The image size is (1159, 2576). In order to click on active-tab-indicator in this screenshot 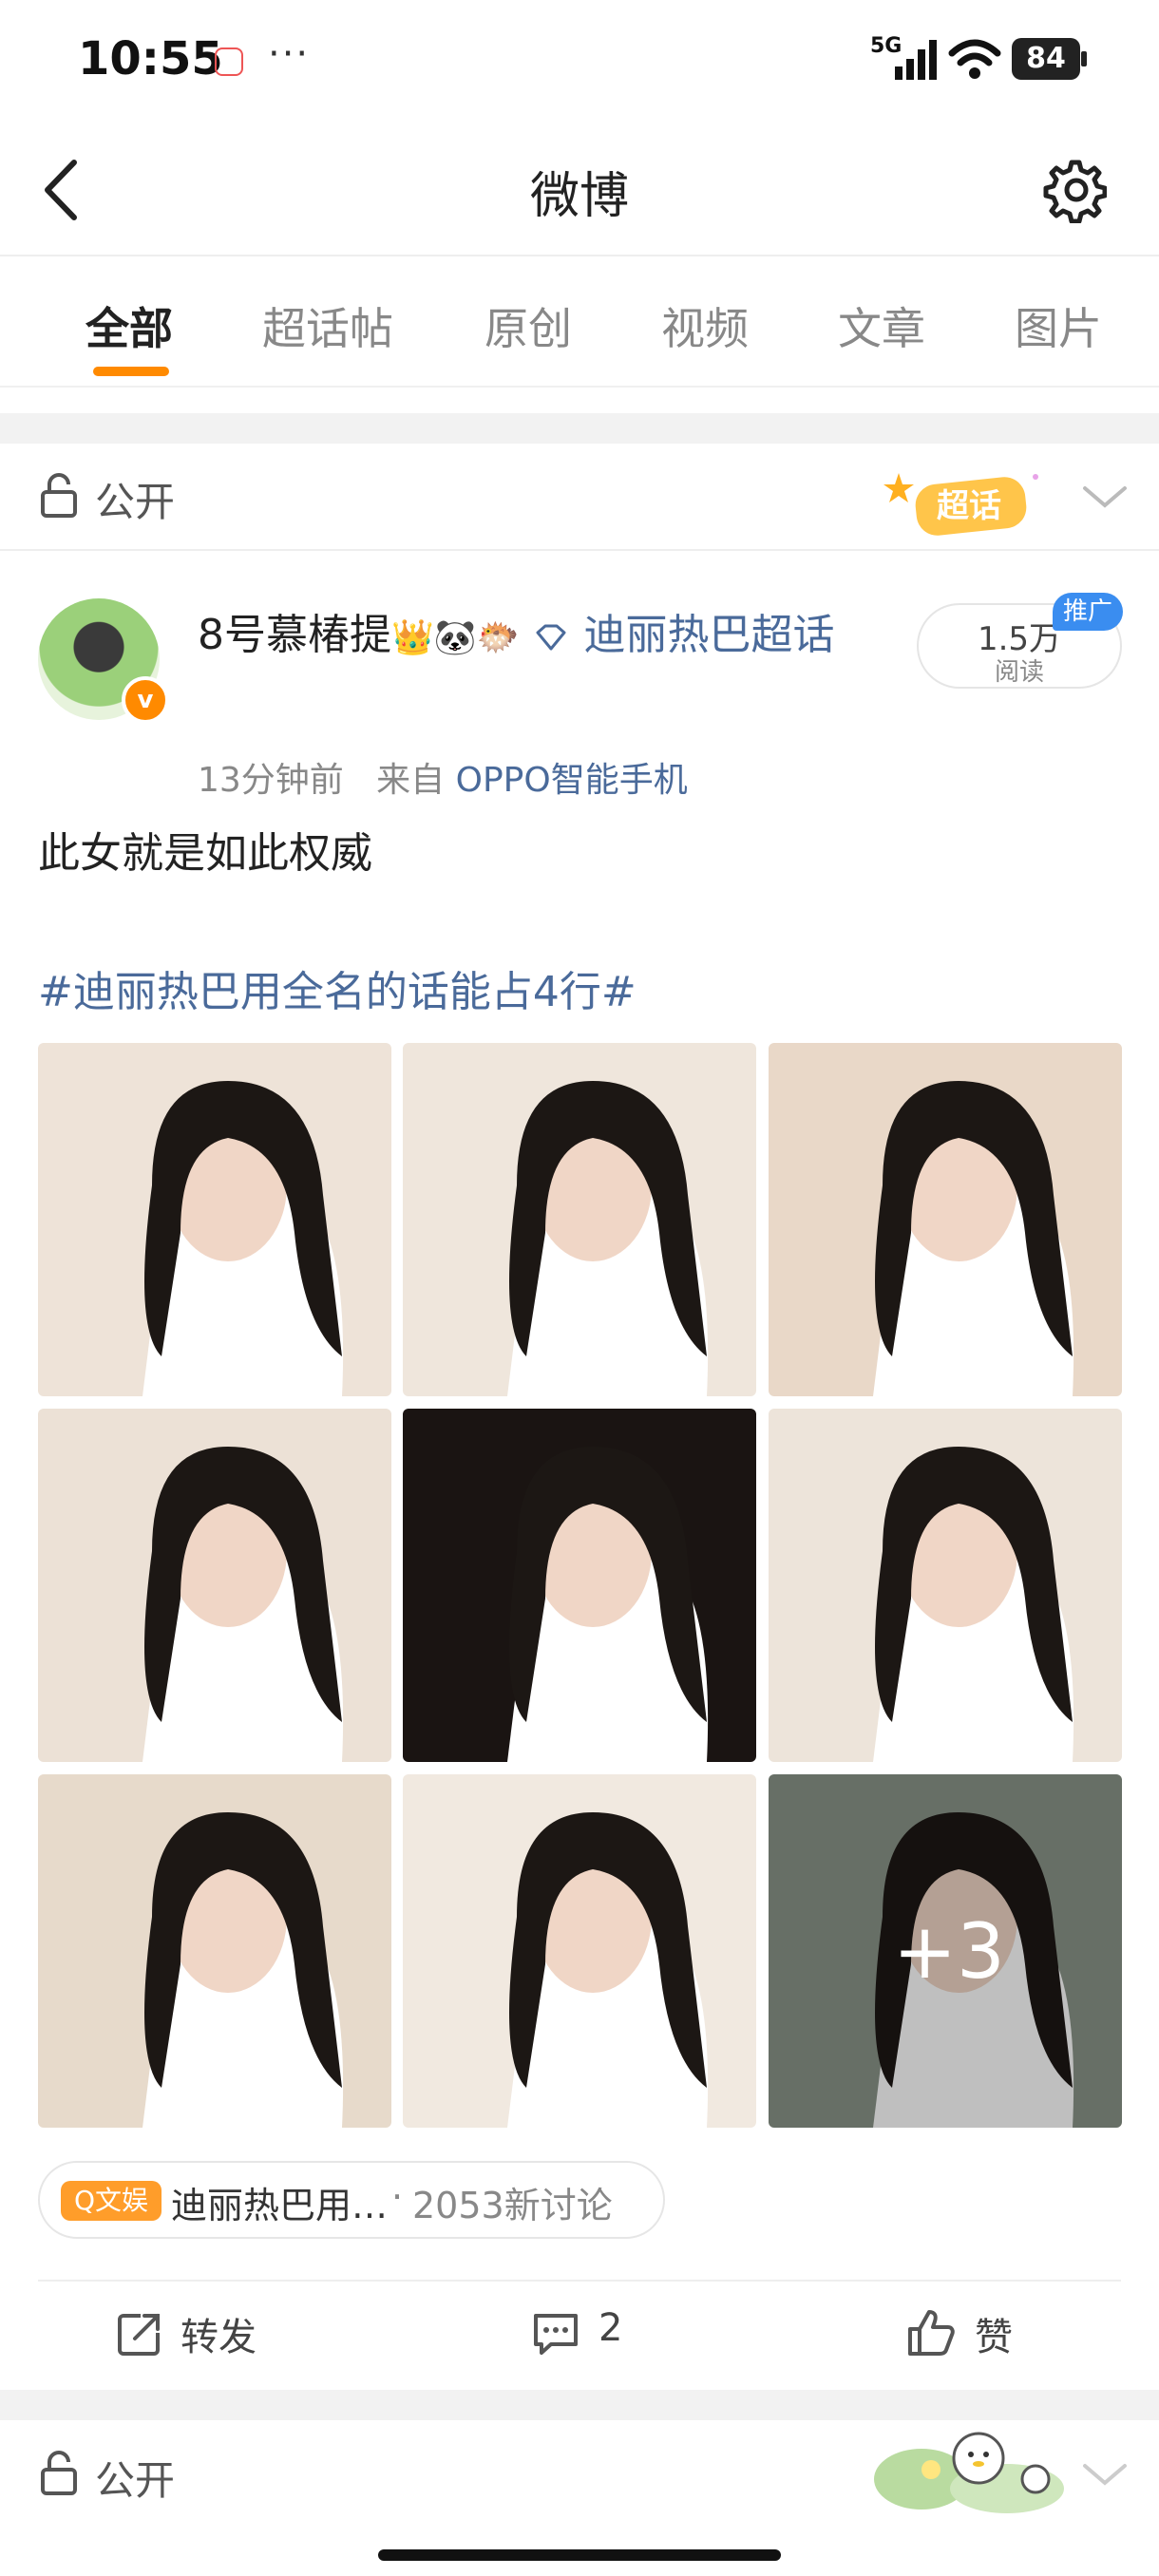, I will do `click(131, 371)`.